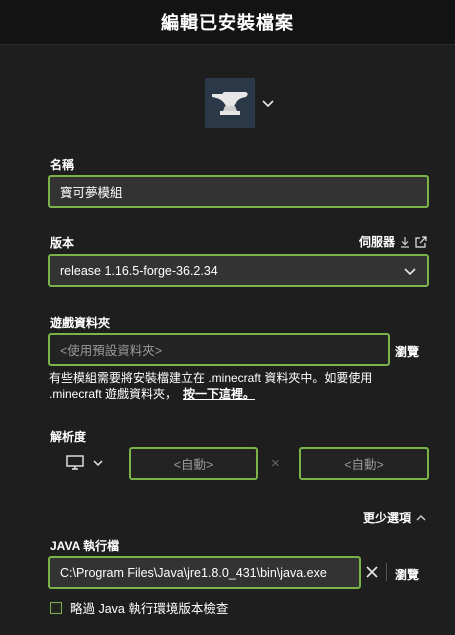  I want to click on server-link: 伺服器, so click(393, 241).